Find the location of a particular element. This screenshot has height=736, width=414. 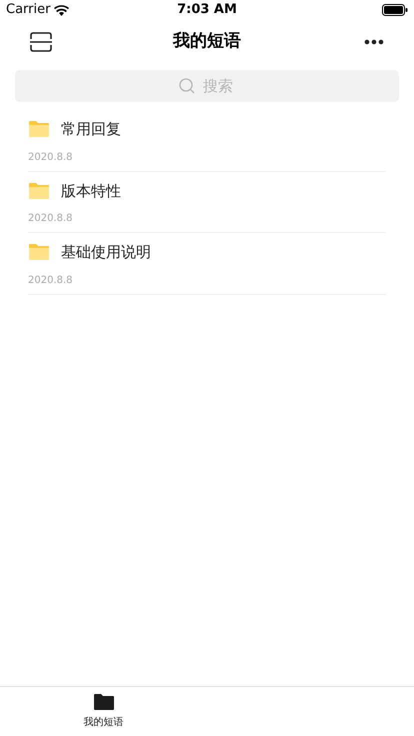

folder-row: 常用回复 2020.8.8 is located at coordinates (207, 141).